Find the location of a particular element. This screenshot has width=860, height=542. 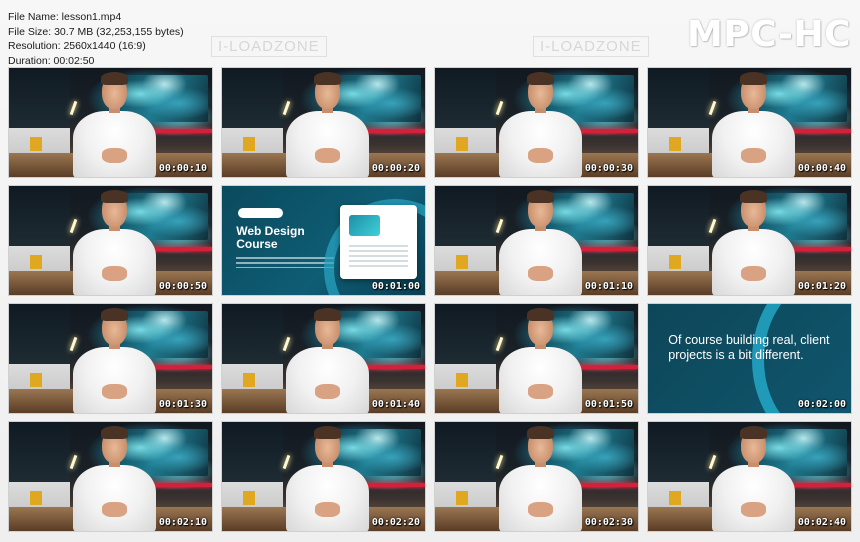

thumbnail-frame: 00:02:10 is located at coordinates (110, 476).